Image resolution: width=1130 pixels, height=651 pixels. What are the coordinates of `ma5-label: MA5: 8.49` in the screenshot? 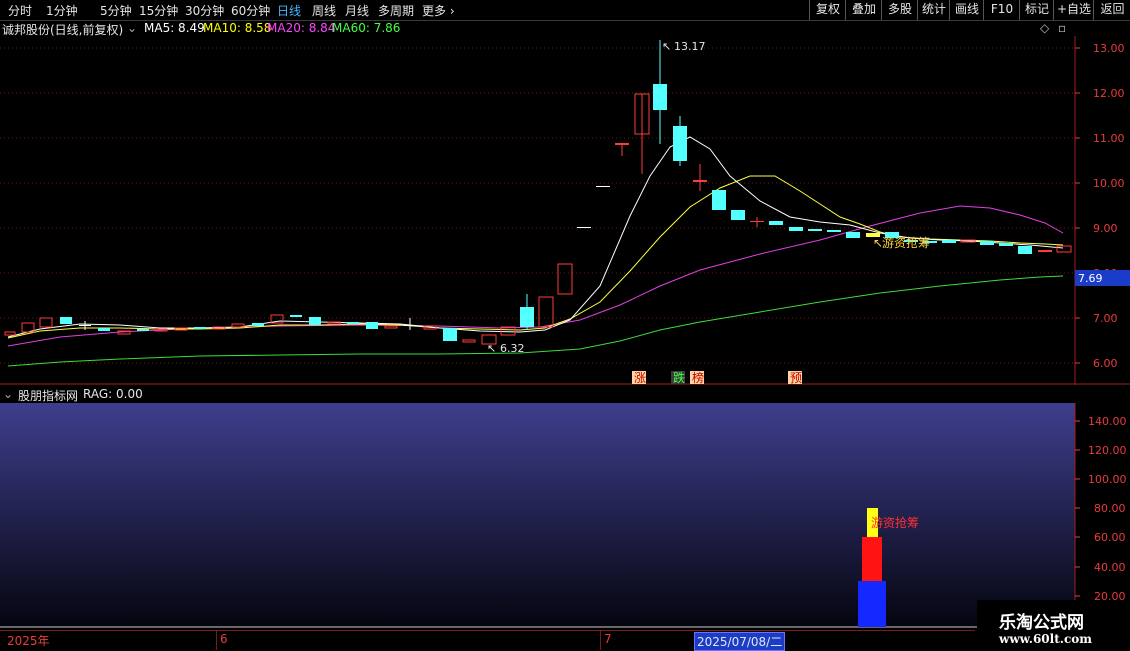 It's located at (174, 28).